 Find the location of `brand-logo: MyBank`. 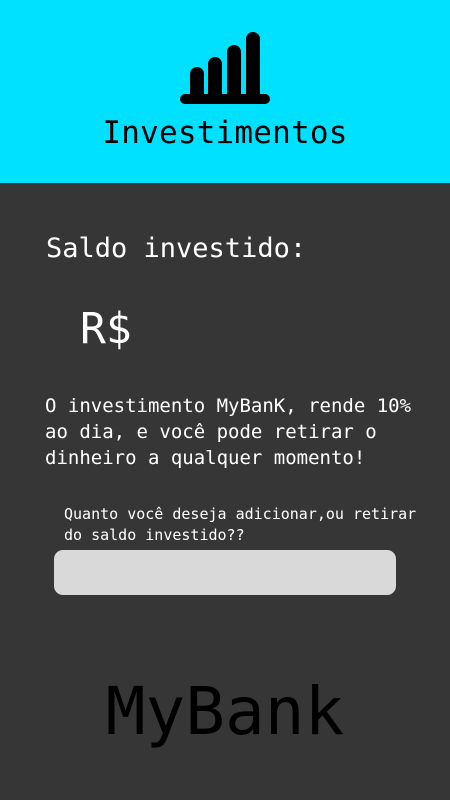

brand-logo: MyBank is located at coordinates (225, 711).